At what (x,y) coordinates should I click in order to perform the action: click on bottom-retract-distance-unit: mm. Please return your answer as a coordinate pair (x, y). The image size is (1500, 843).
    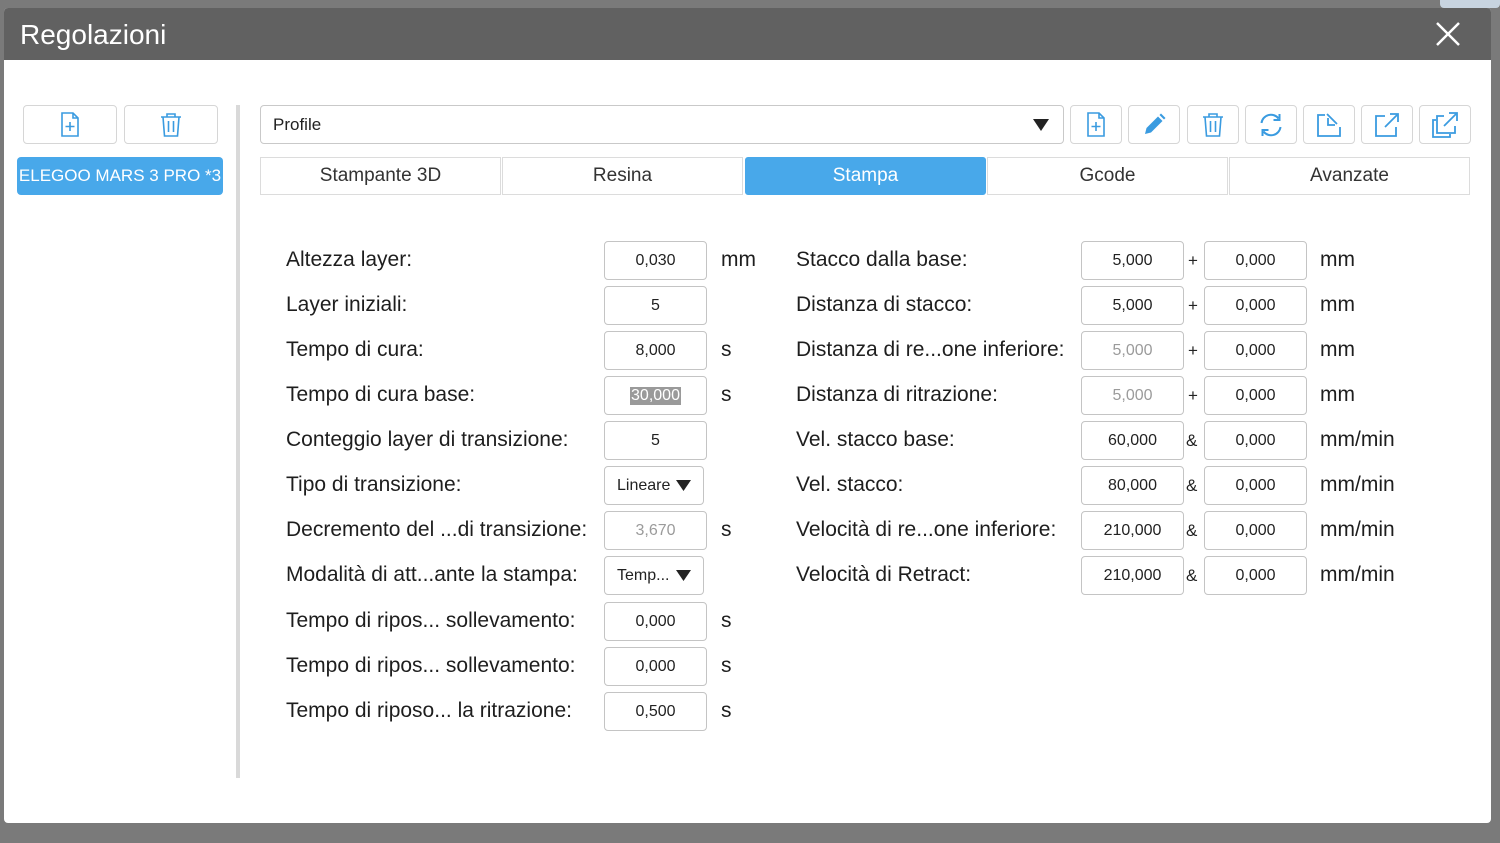
    Looking at the image, I should click on (1337, 349).